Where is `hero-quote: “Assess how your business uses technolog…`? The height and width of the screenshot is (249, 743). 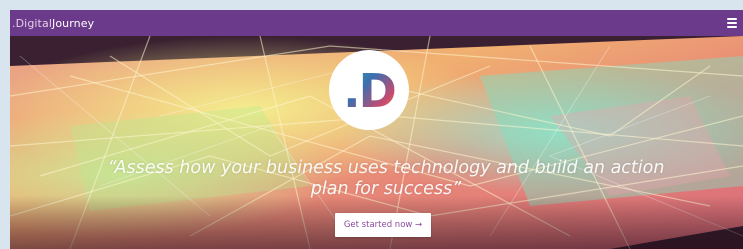 hero-quote: “Assess how your business uses technolog… is located at coordinates (386, 178).